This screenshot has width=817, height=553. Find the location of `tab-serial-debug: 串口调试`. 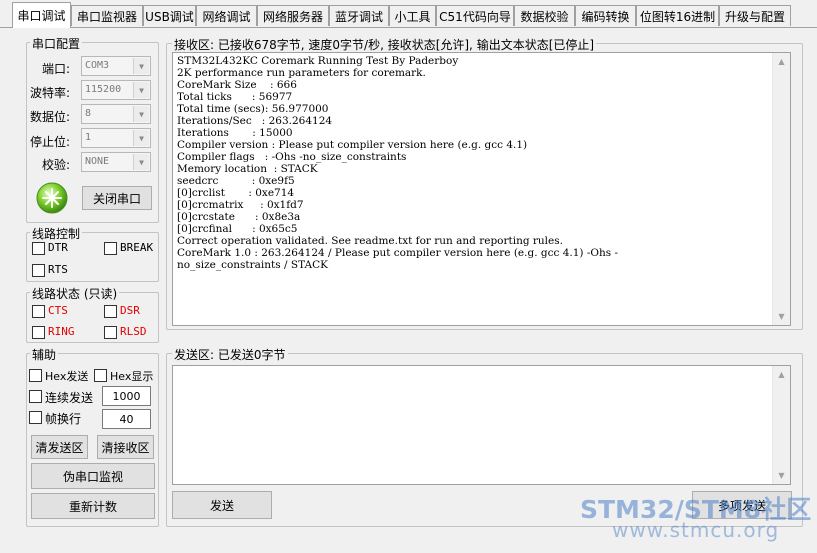

tab-serial-debug: 串口调试 is located at coordinates (41, 15).